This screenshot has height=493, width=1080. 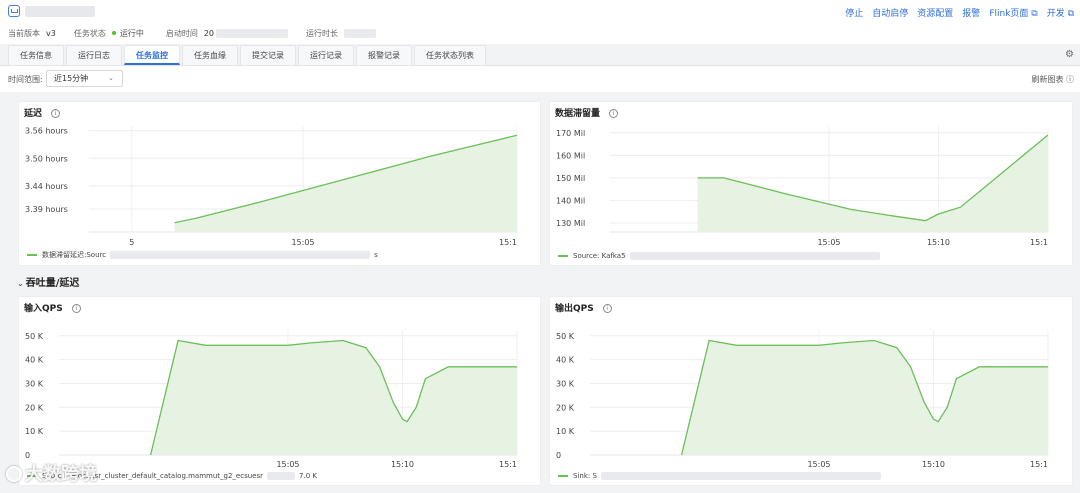 I want to click on y-tick-label: 3.56 hours, so click(x=46, y=131).